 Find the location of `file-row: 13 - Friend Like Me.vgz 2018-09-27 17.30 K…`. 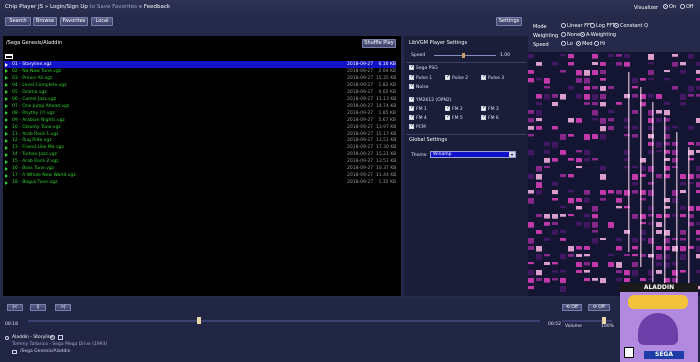

file-row: 13 - Friend Like Me.vgz 2018-09-27 17.30 K… is located at coordinates (200, 147).